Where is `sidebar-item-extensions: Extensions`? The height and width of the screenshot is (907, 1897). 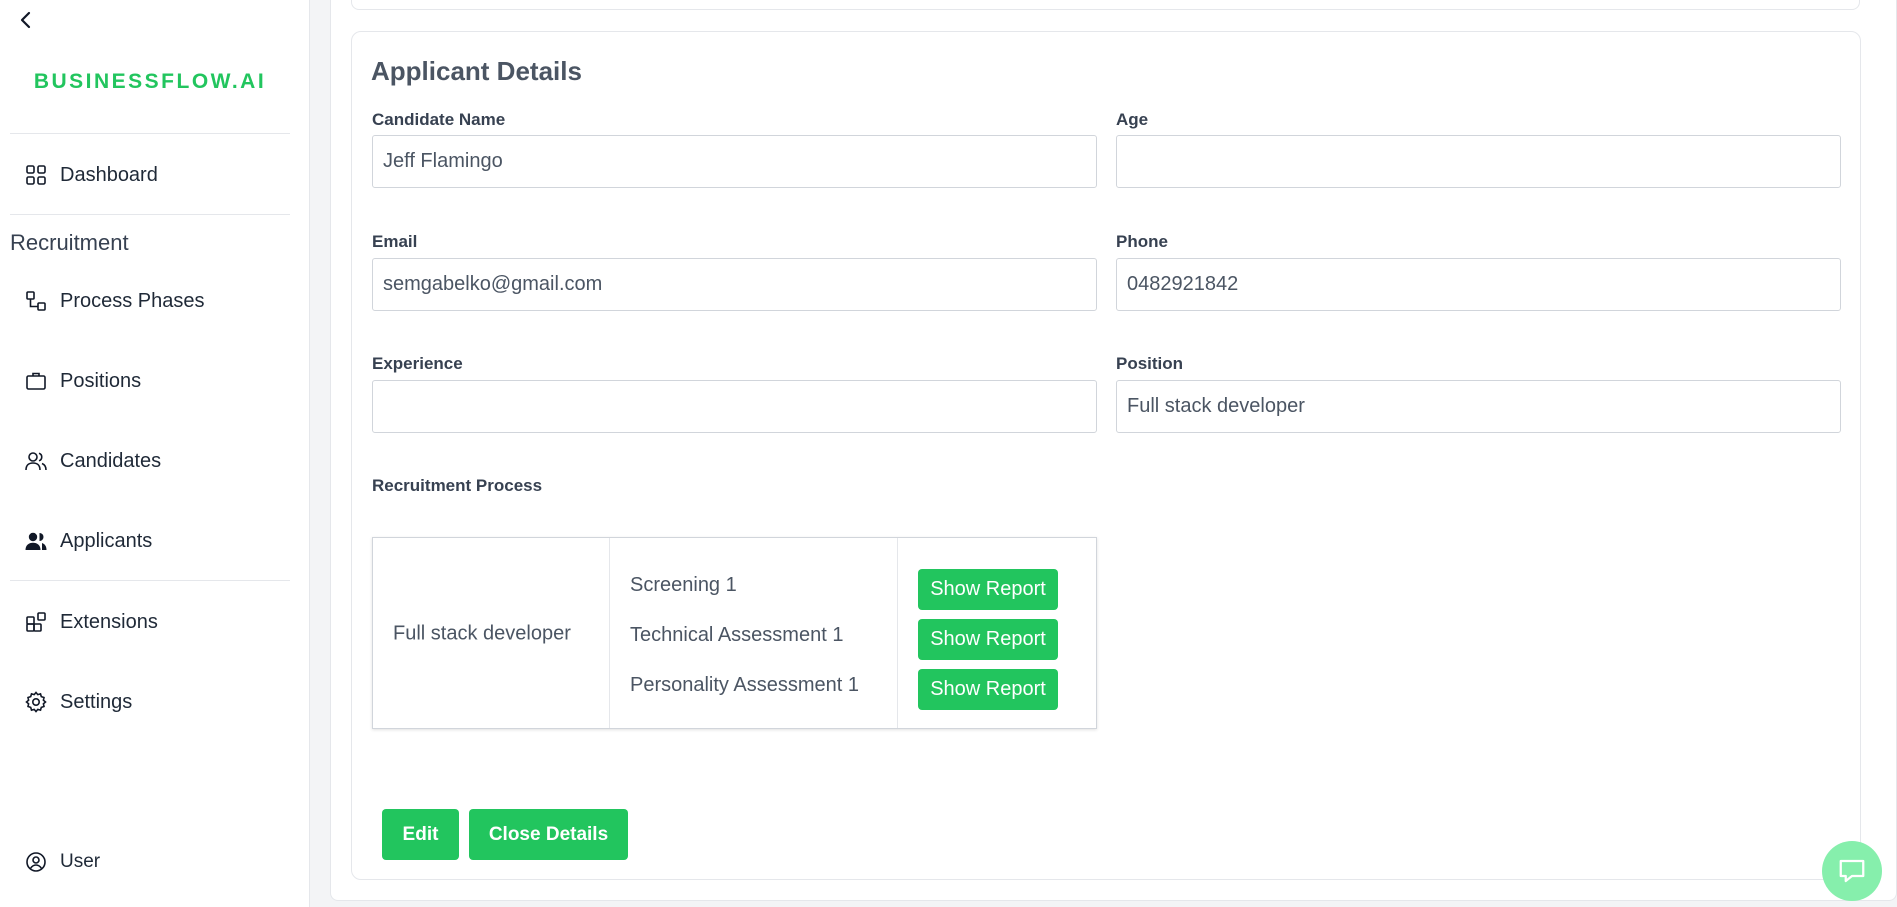
sidebar-item-extensions: Extensions is located at coordinates (91, 622).